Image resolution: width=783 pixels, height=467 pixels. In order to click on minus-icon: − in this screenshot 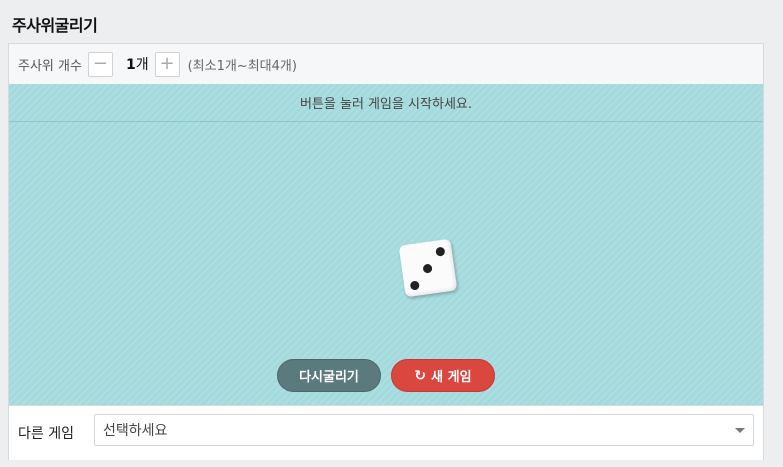, I will do `click(100, 63)`.